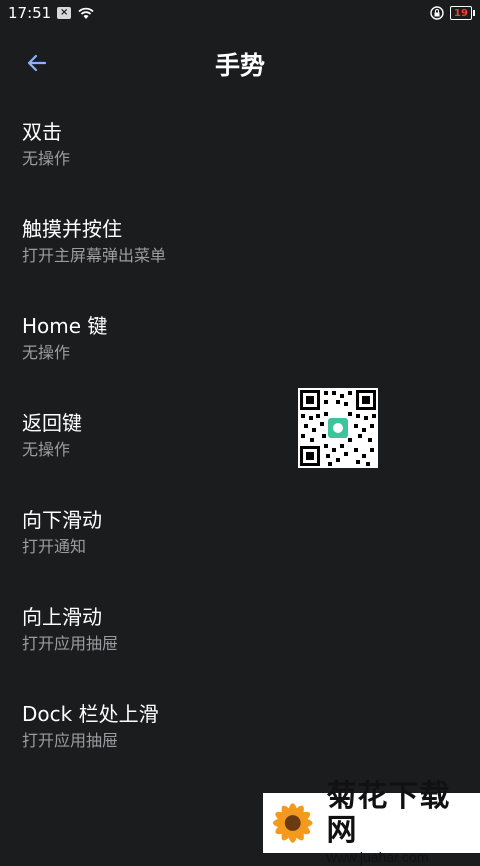 The width and height of the screenshot is (480, 866). Describe the element at coordinates (94, 255) in the screenshot. I see `setting-value: 打开主屏幕弹出菜单` at that location.